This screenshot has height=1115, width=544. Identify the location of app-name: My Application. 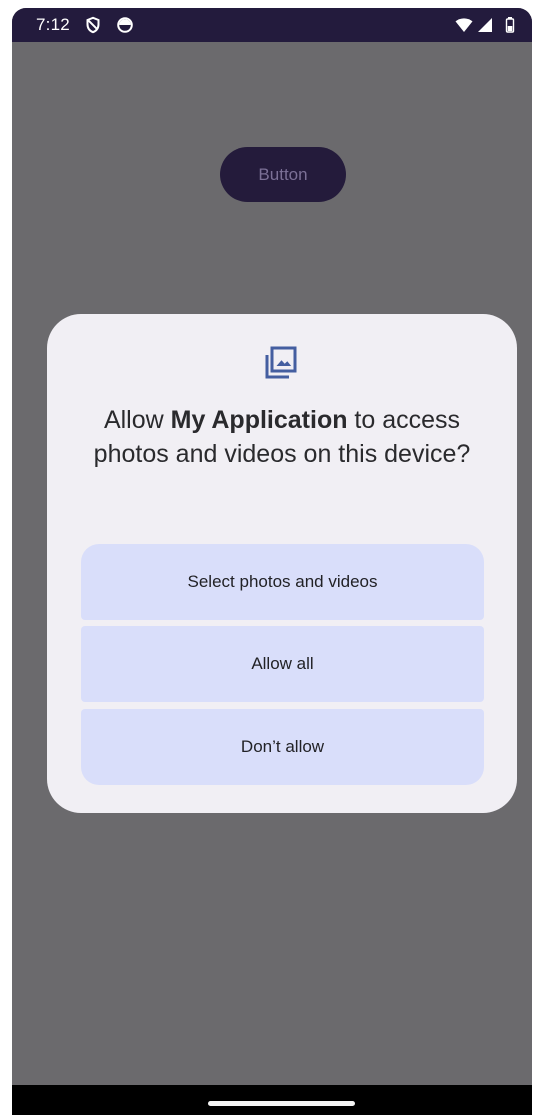
(259, 420).